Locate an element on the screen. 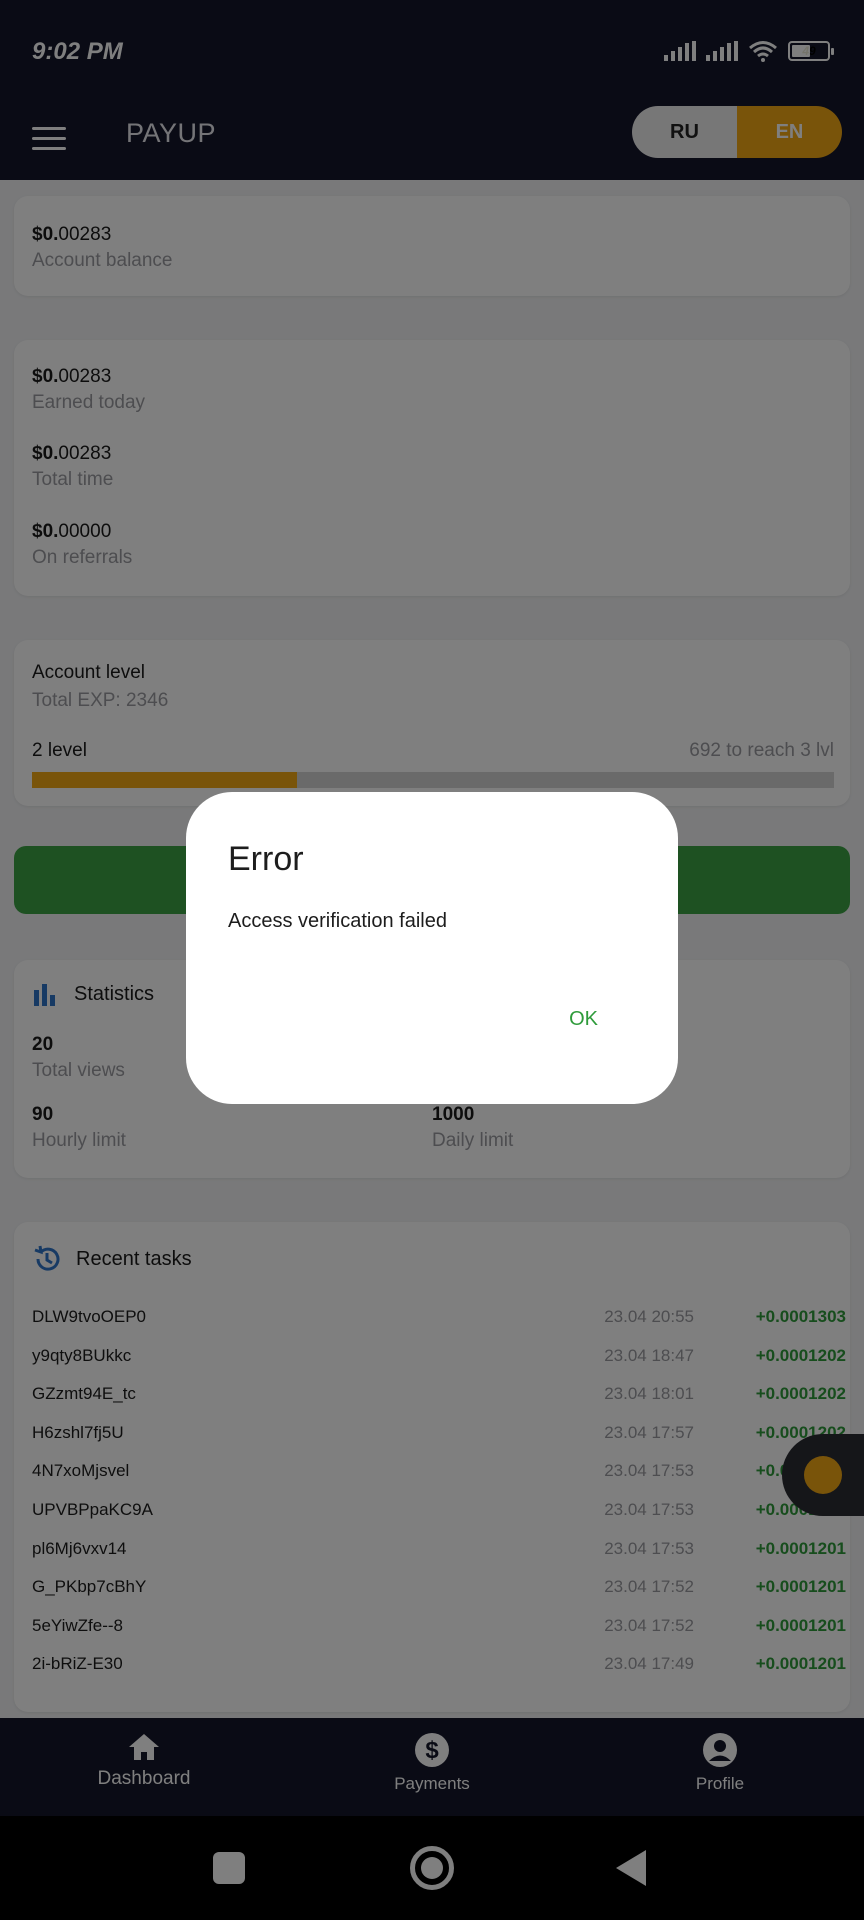 This screenshot has height=1920, width=864. error-dialog: Error Access verification failed OK is located at coordinates (432, 948).